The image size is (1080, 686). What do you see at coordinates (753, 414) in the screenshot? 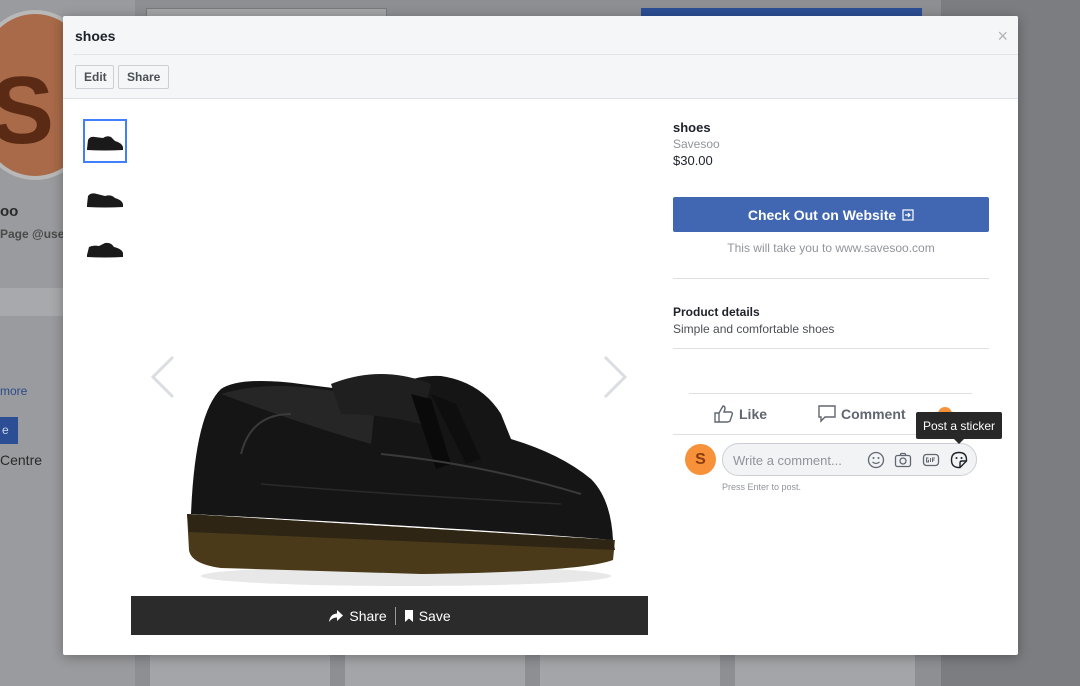
I see `like-label: Like` at bounding box center [753, 414].